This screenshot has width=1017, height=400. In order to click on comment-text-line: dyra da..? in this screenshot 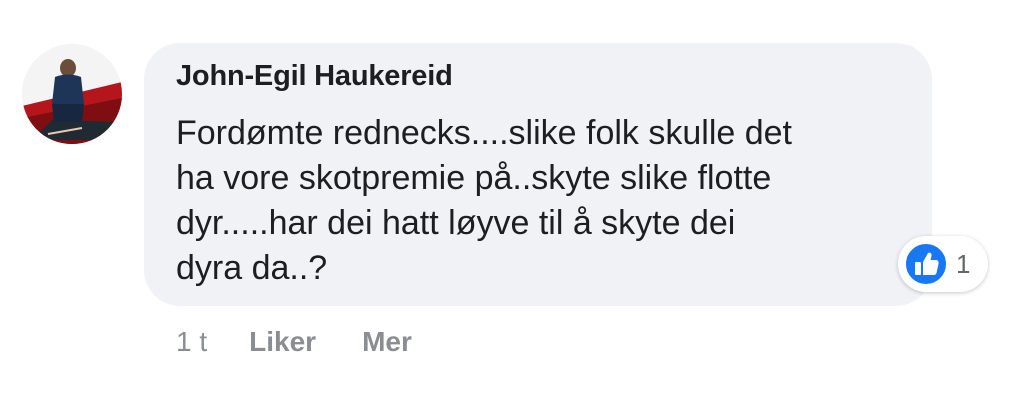, I will do `click(252, 268)`.